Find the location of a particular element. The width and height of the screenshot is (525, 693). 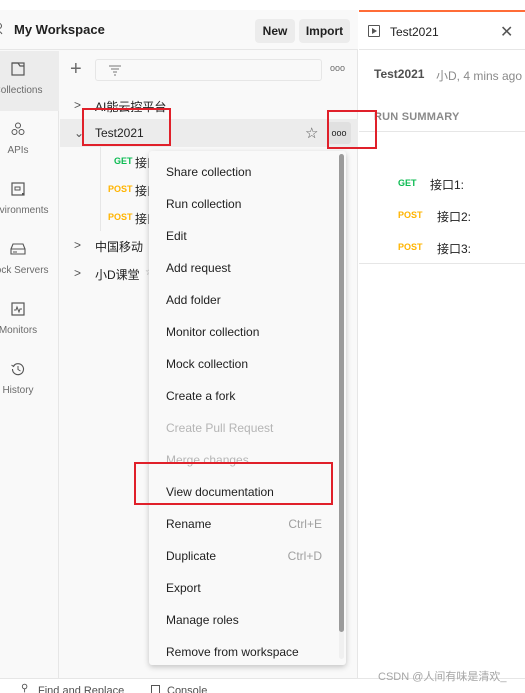

star-icon: ☆ is located at coordinates (311, 133).